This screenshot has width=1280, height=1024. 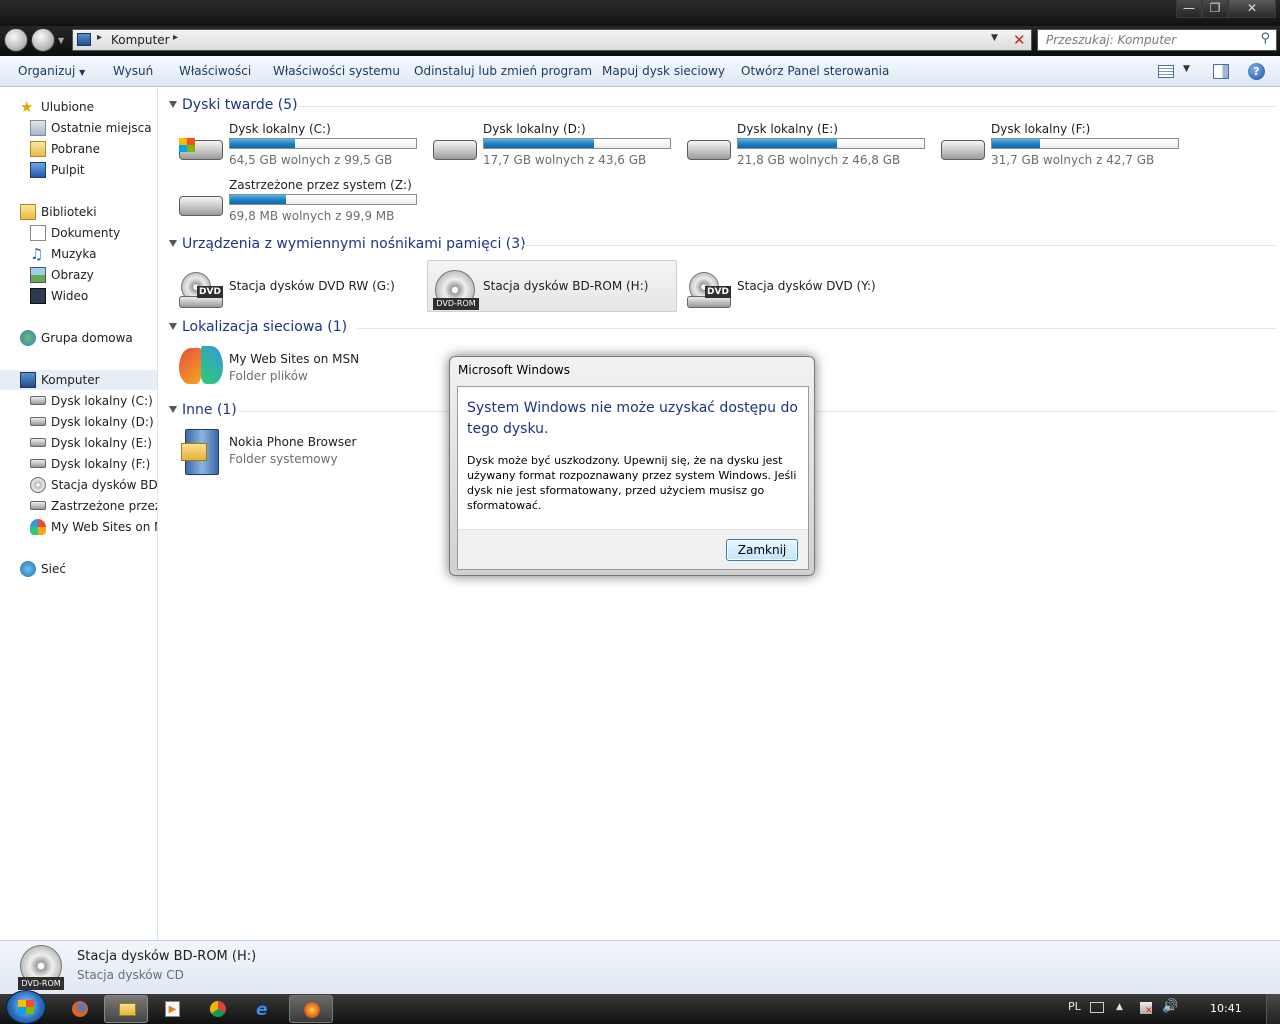 What do you see at coordinates (301, 457) in the screenshot?
I see `other-item-nokia: Nokia Phone Browser Folder systemowy` at bounding box center [301, 457].